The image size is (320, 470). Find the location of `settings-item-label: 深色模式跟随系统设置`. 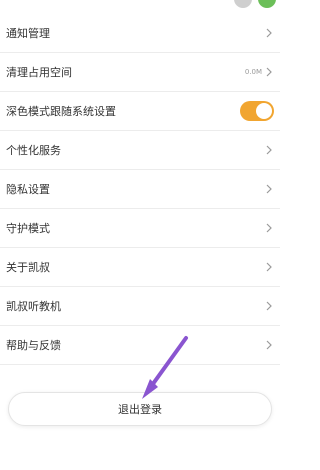

settings-item-label: 深色模式跟随系统设置 is located at coordinates (61, 111).